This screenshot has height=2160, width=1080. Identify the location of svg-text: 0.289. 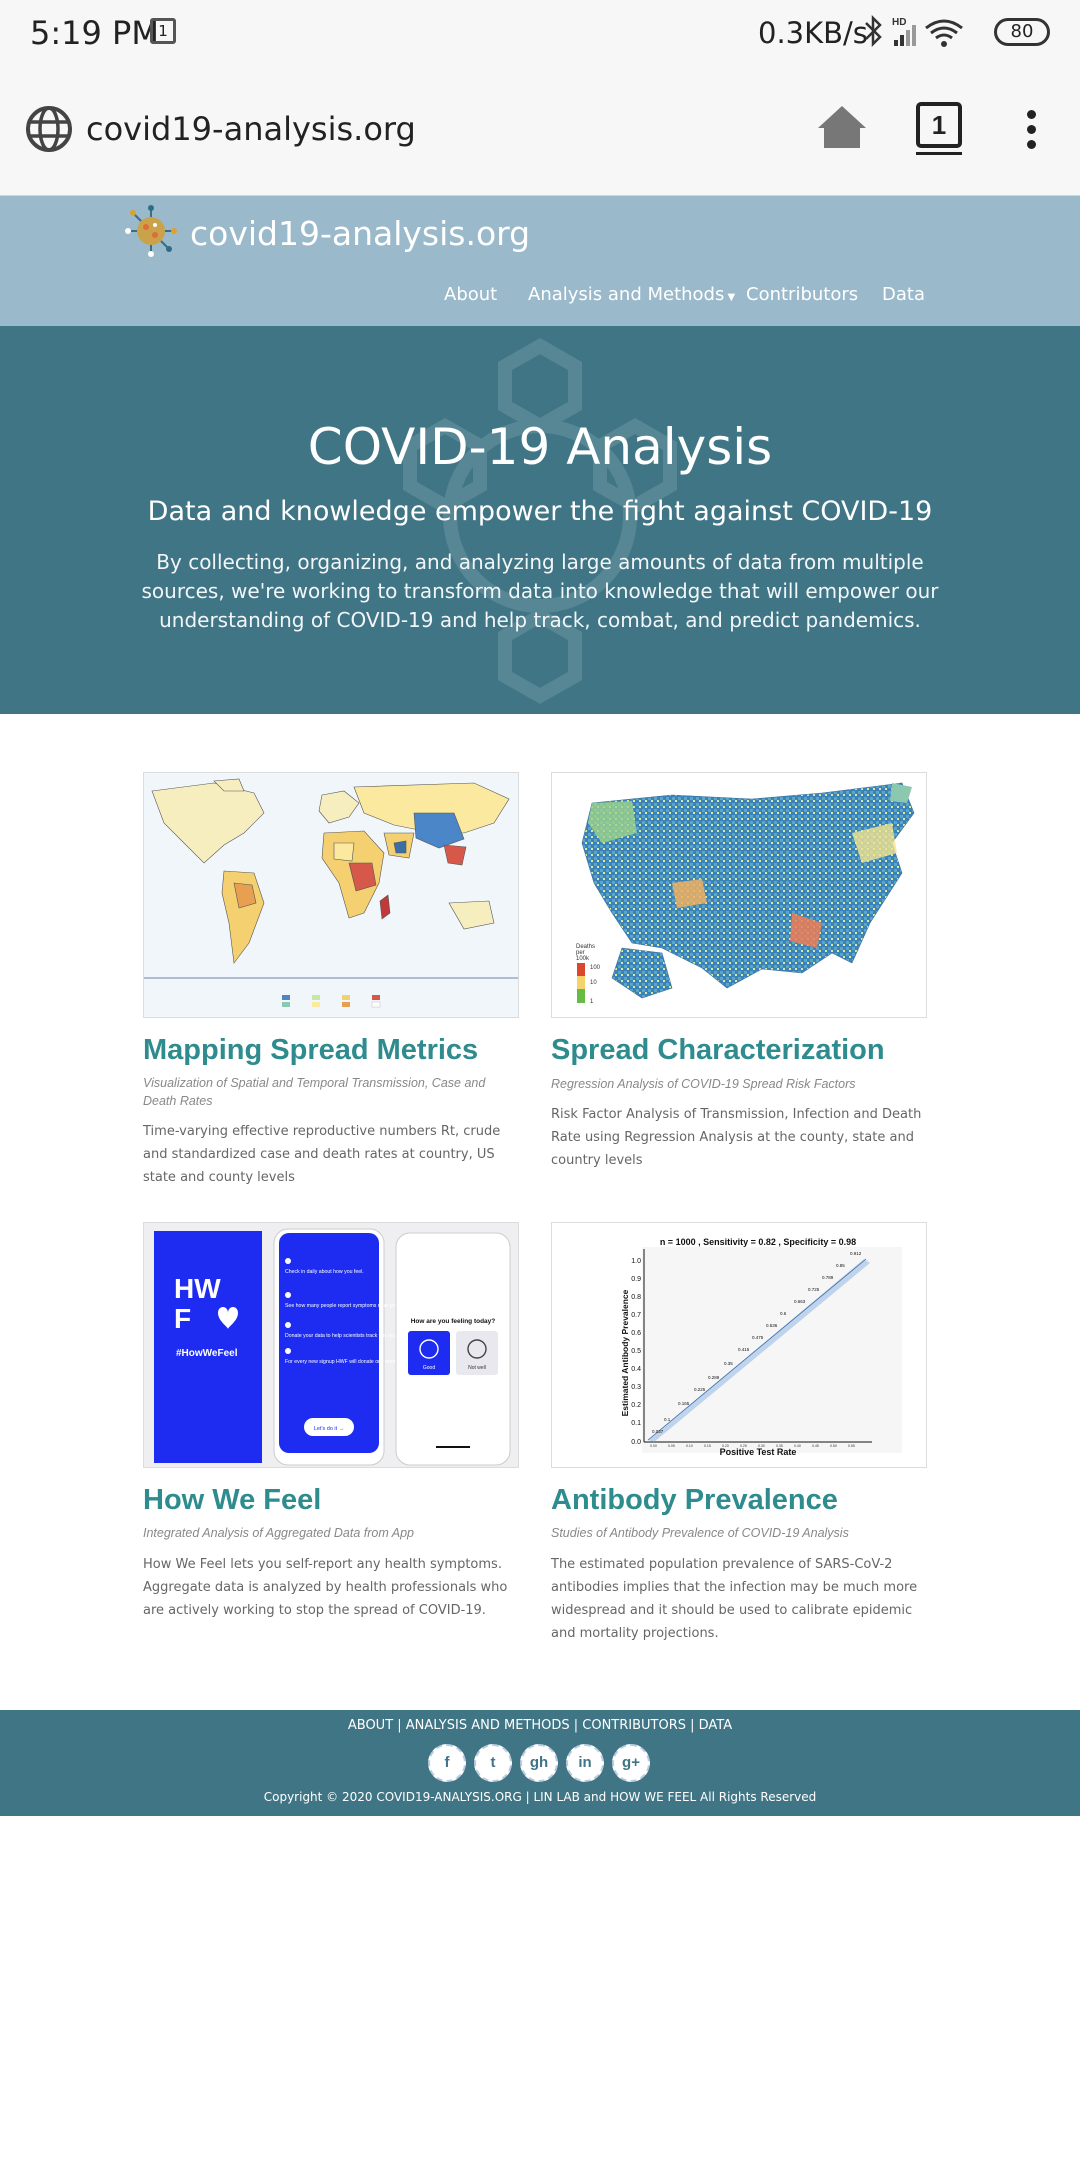
(714, 1377).